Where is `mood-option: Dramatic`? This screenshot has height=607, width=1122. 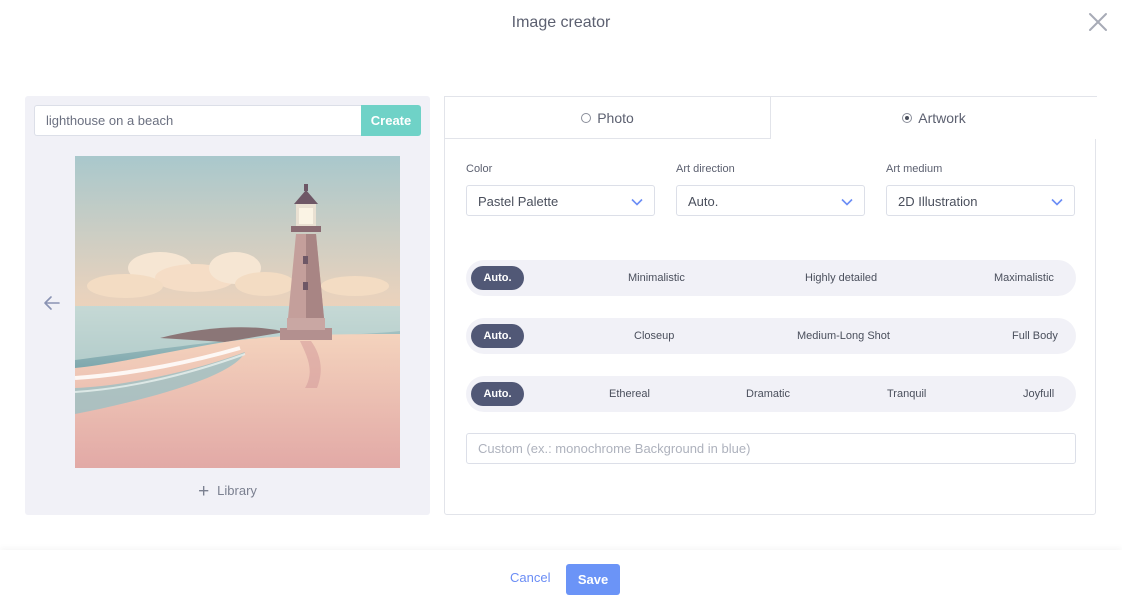
mood-option: Dramatic is located at coordinates (768, 394).